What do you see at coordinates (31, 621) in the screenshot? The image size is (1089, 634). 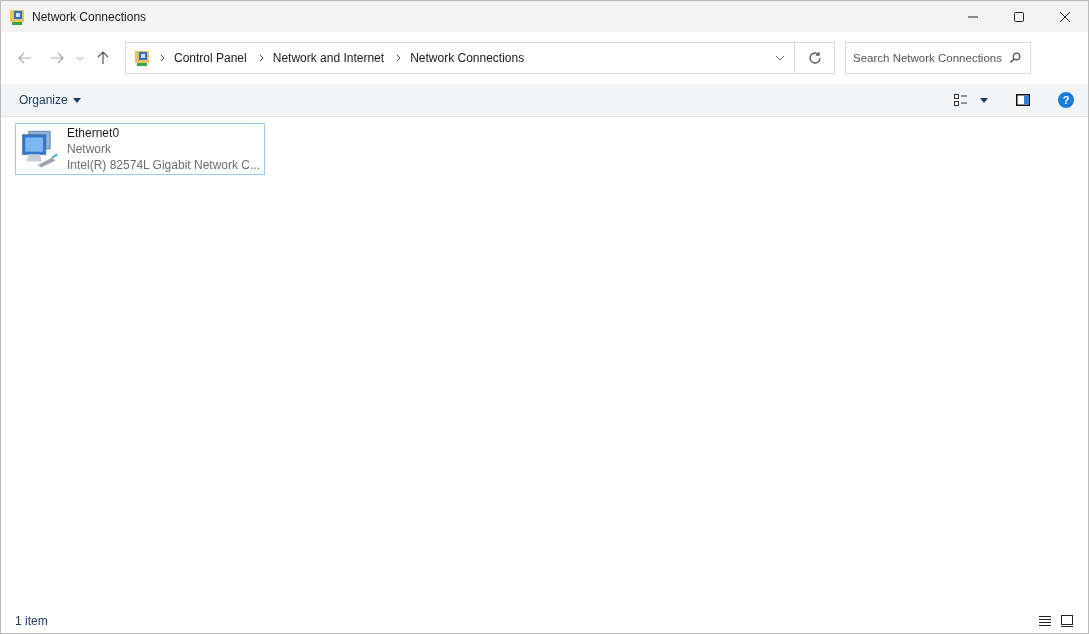 I see `item-count: 1 item` at bounding box center [31, 621].